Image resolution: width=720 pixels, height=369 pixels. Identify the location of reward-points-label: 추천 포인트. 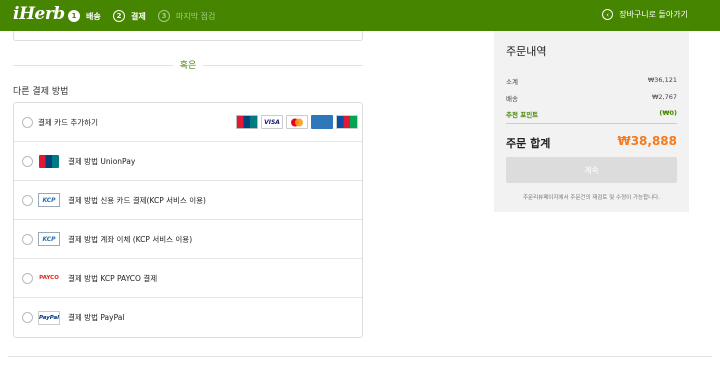
(522, 115).